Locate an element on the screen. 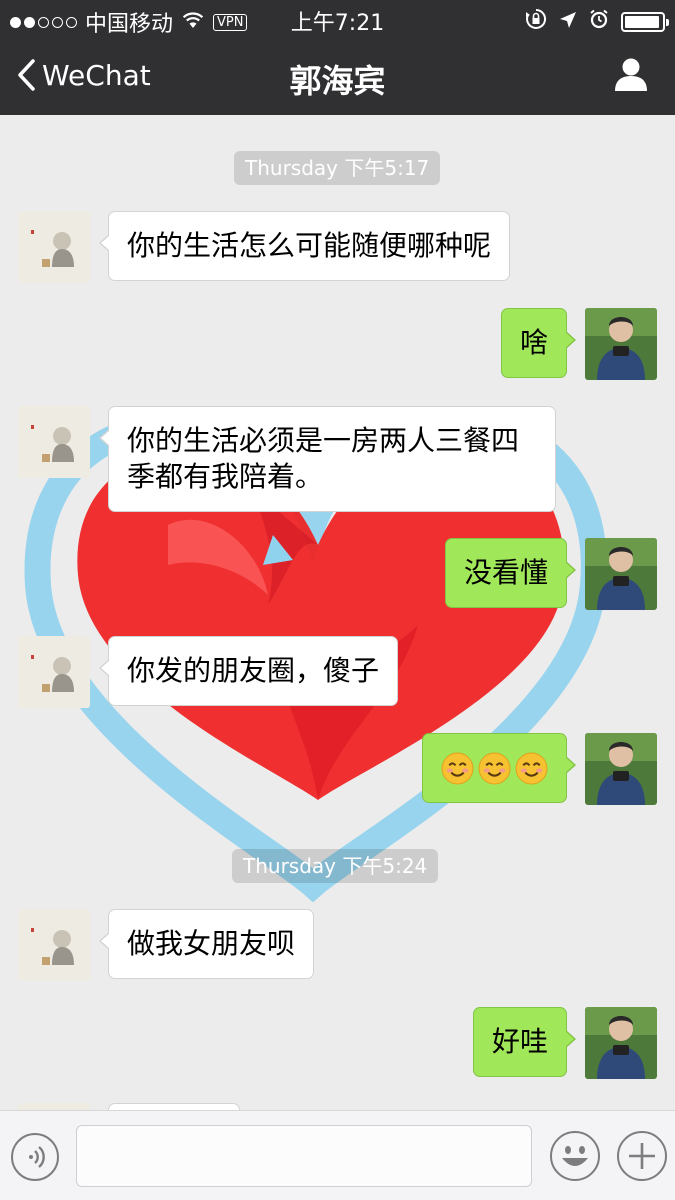 This screenshot has height=1200, width=675. nav-bar: WeChat 郭海宾 is located at coordinates (337, 77).